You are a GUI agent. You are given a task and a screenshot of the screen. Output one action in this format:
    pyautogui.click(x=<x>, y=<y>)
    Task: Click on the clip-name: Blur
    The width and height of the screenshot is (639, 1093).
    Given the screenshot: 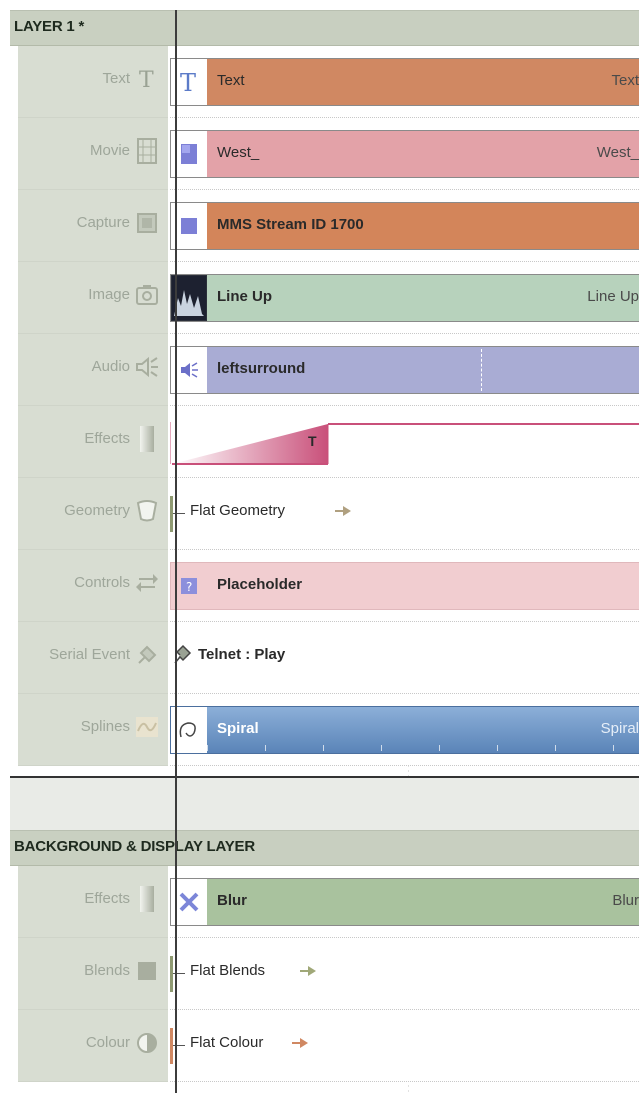 What is the action you would take?
    pyautogui.click(x=232, y=900)
    